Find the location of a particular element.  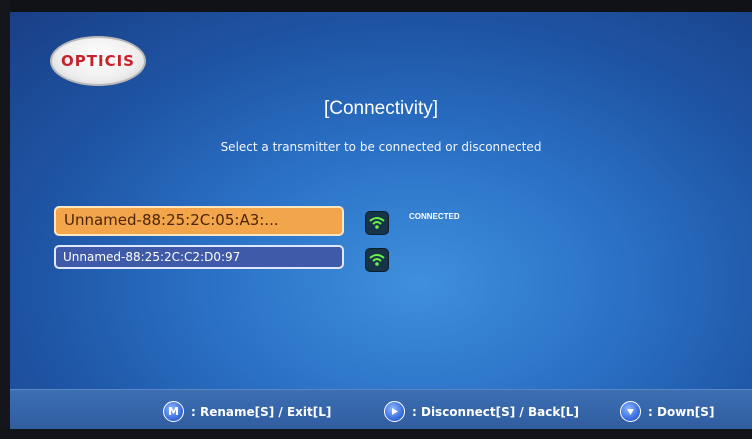

monitor-bezel-left is located at coordinates (5, 219).